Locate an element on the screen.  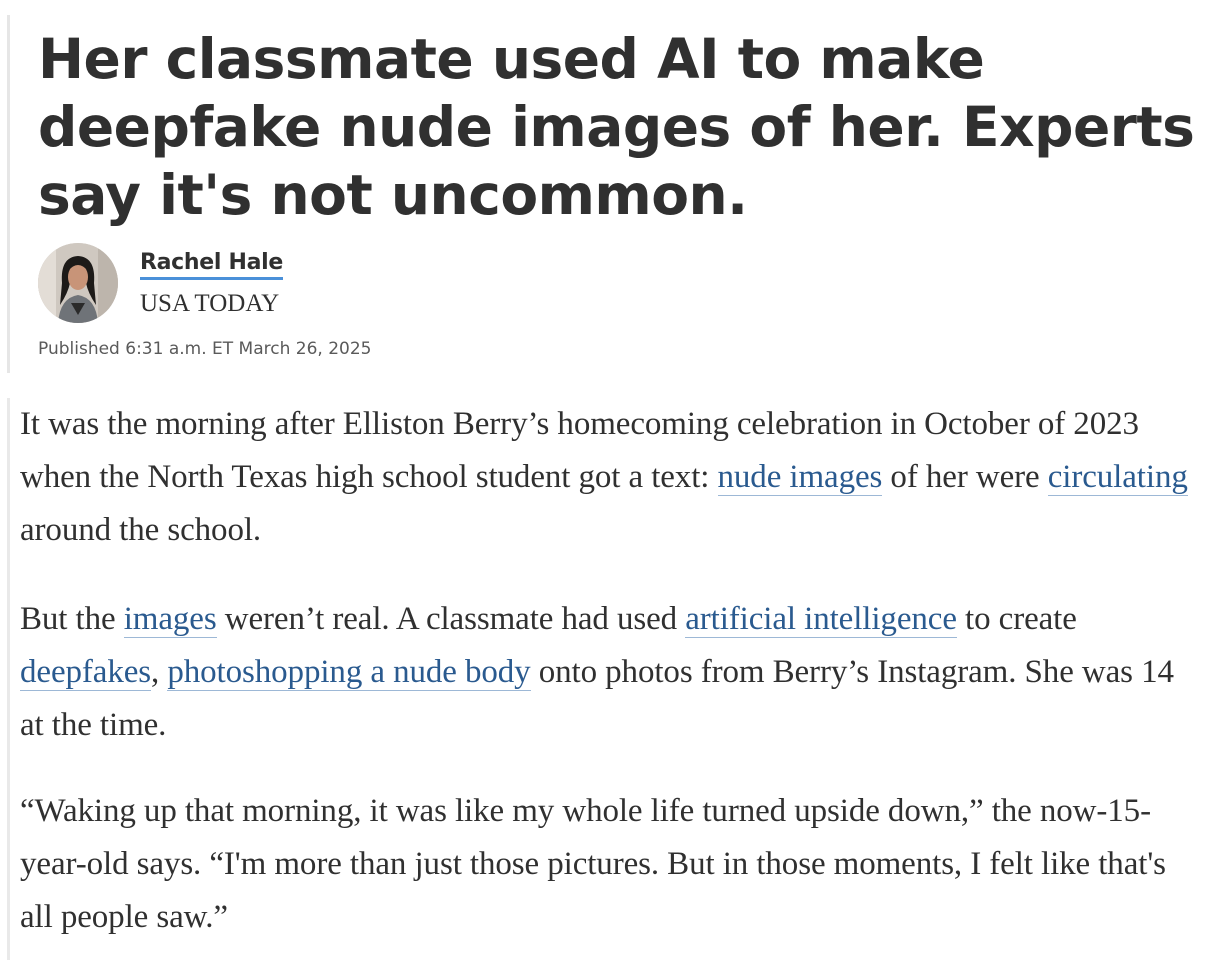
paragraph-2-text-2: weren’t real. A classmate had used is located at coordinates (451, 619).